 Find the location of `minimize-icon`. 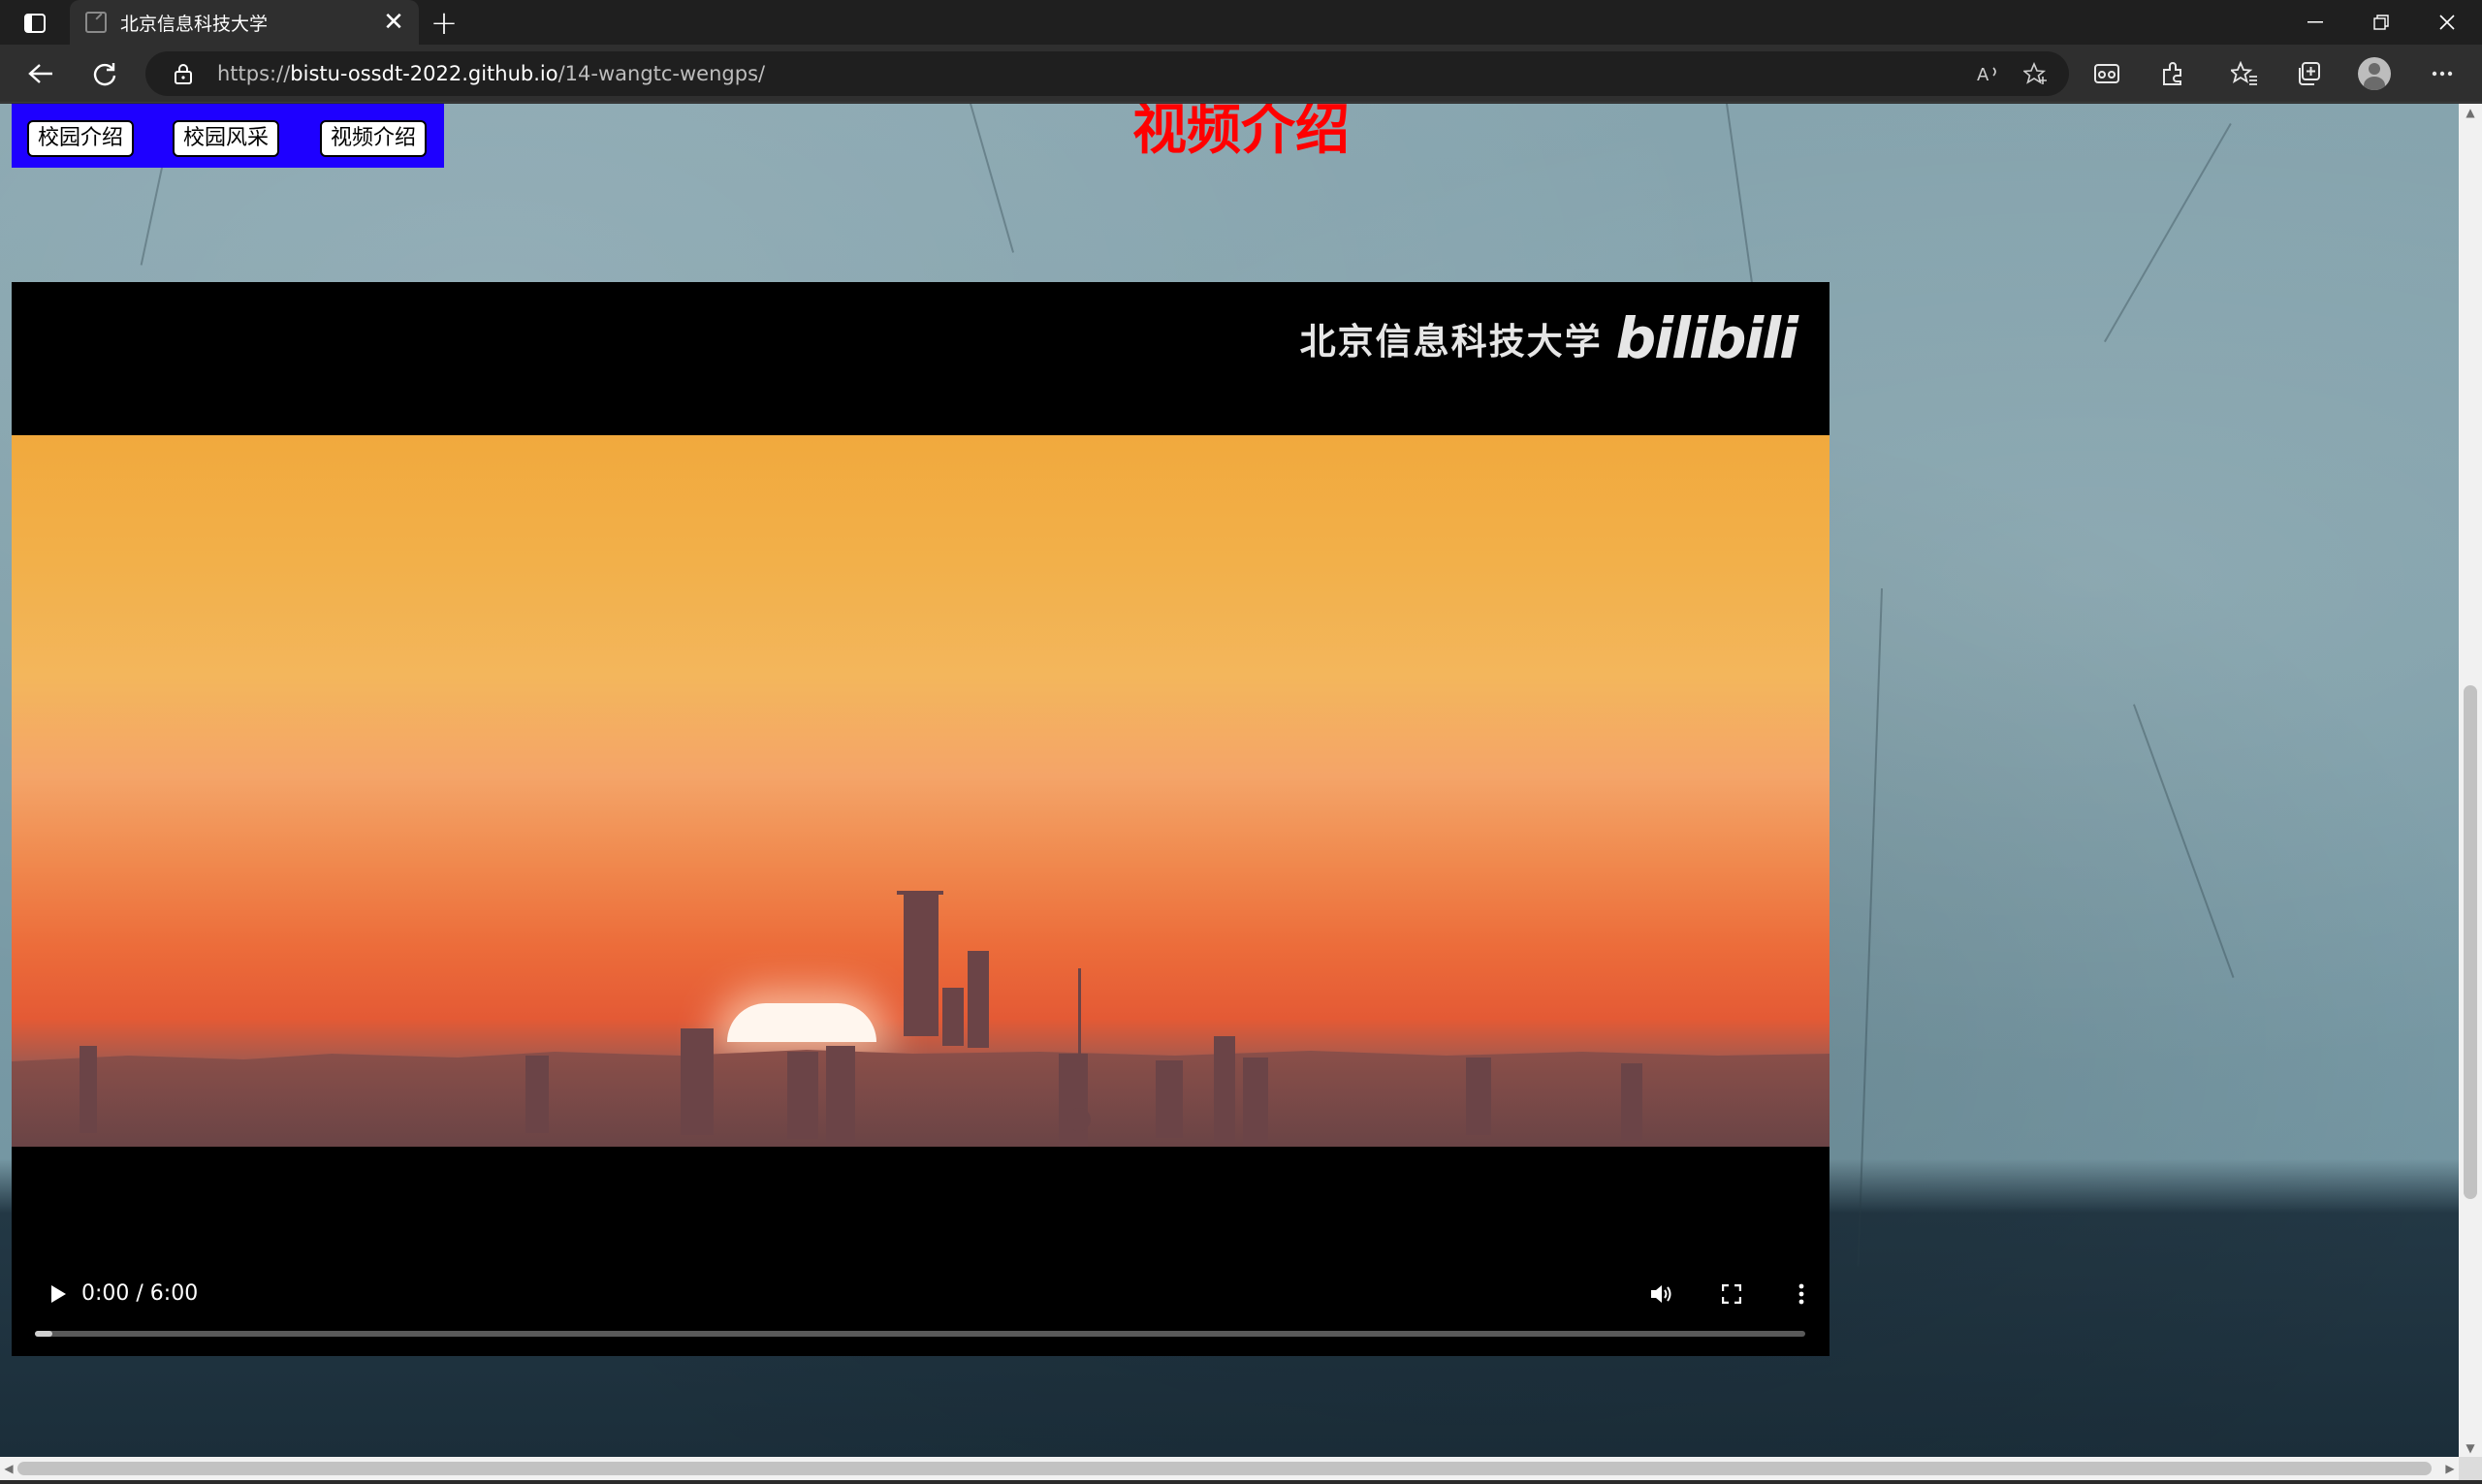

minimize-icon is located at coordinates (2315, 23).